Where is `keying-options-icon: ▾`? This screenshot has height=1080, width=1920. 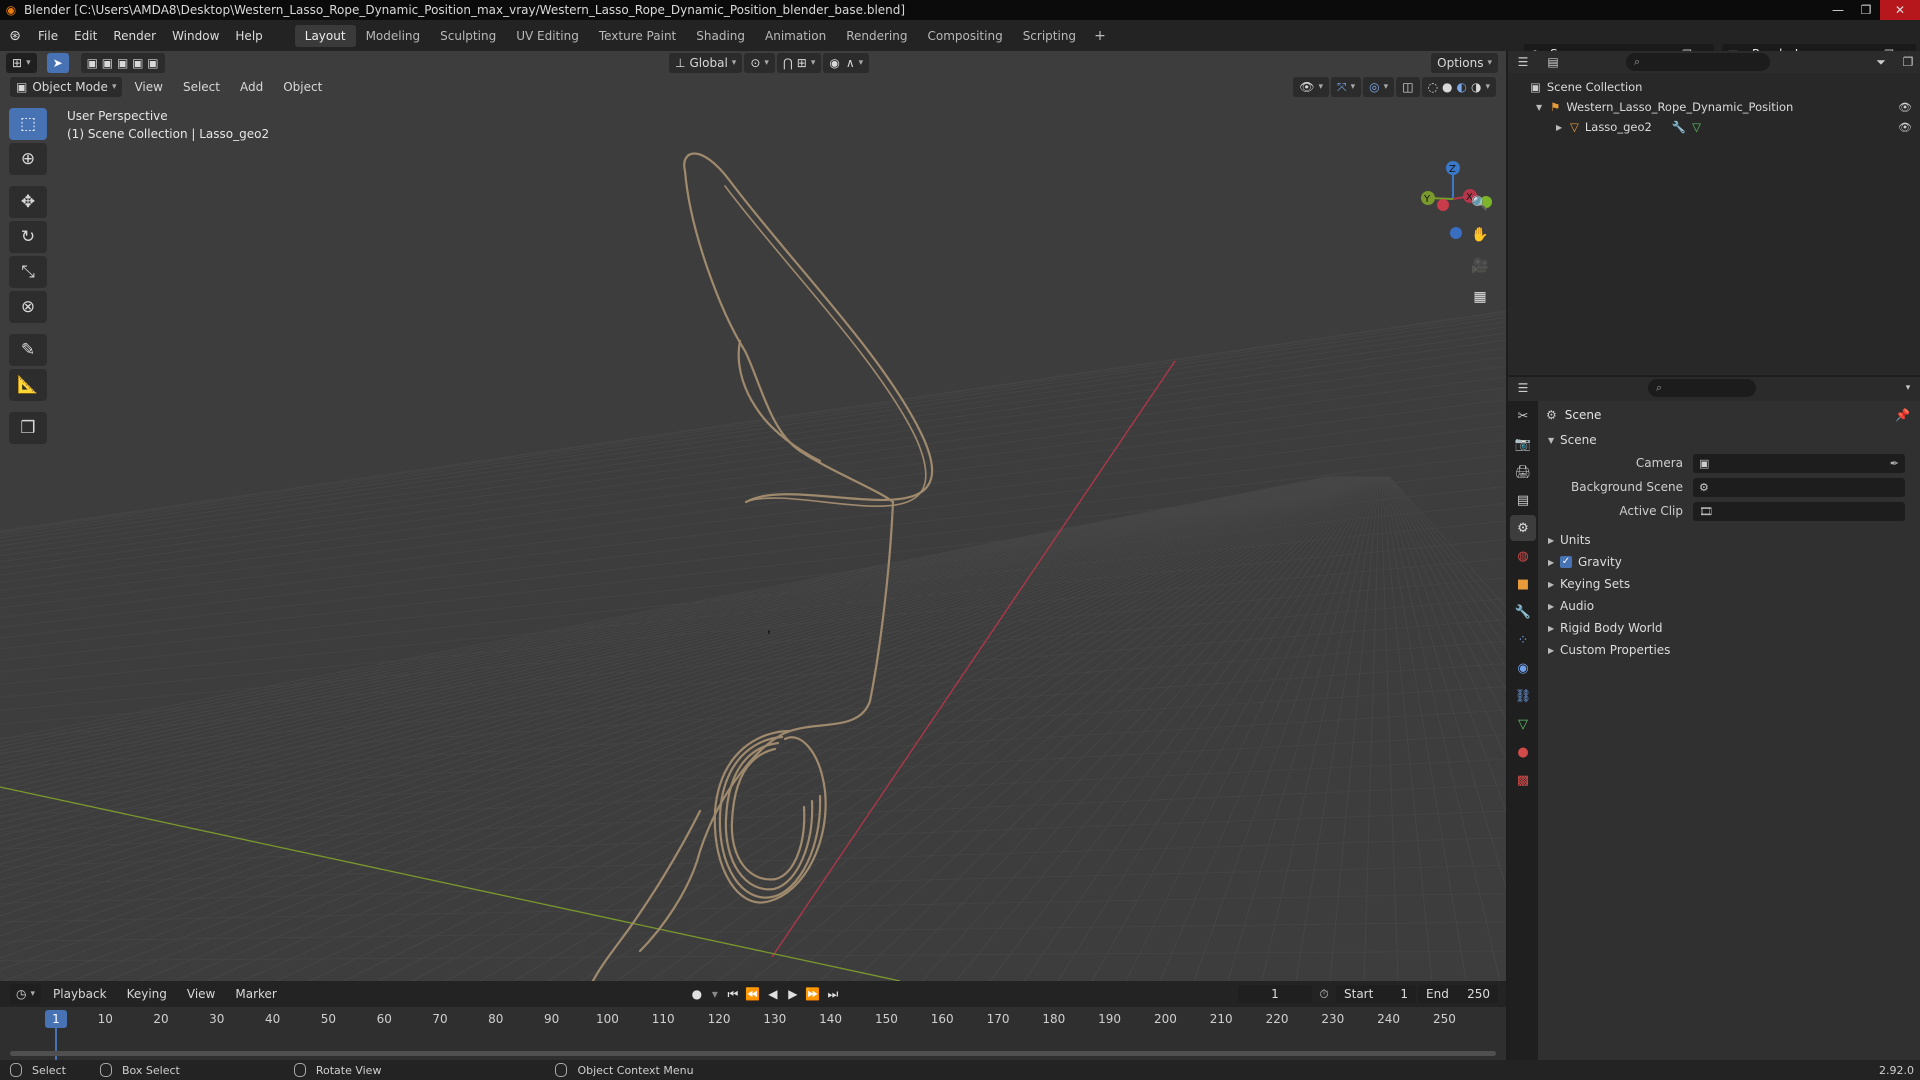 keying-options-icon: ▾ is located at coordinates (715, 994).